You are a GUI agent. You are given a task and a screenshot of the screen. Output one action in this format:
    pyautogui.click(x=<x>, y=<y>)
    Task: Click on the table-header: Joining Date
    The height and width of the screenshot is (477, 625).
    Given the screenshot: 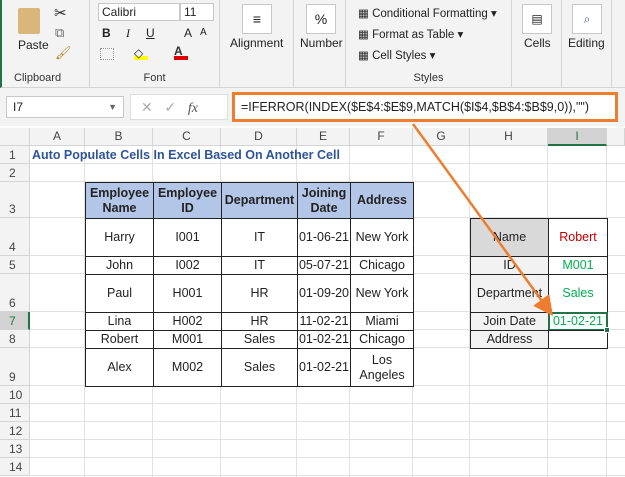 What is the action you would take?
    pyautogui.click(x=324, y=200)
    